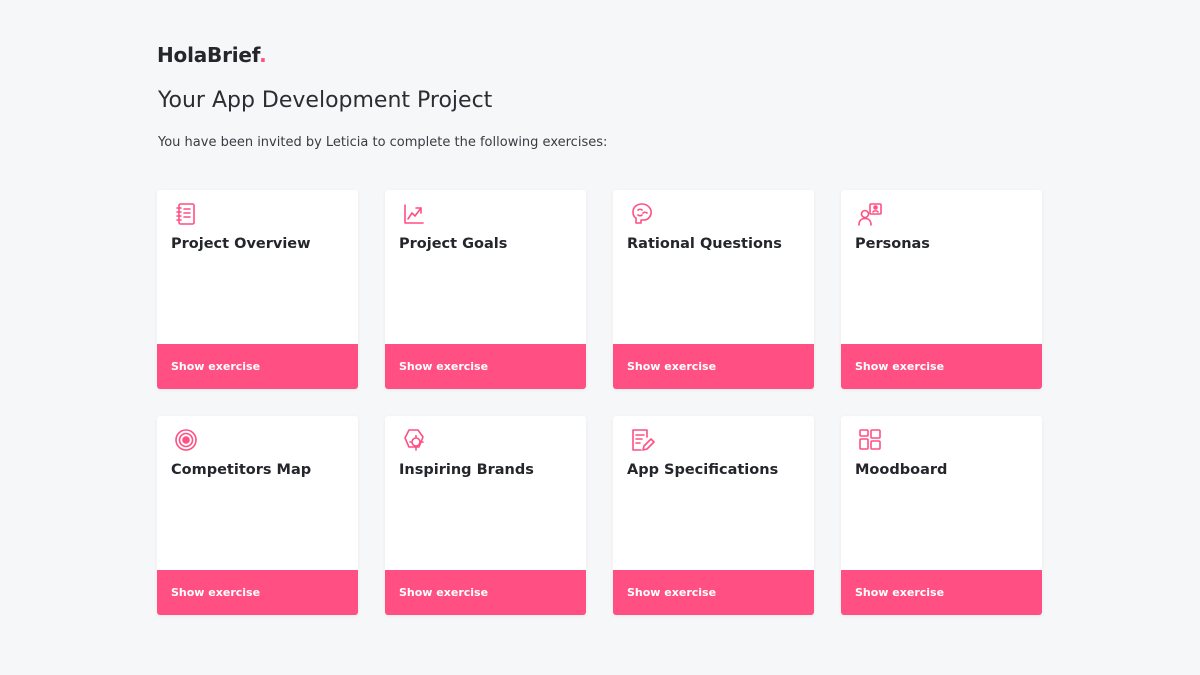 The height and width of the screenshot is (675, 1200). What do you see at coordinates (414, 214) in the screenshot?
I see `growth-chart-icon` at bounding box center [414, 214].